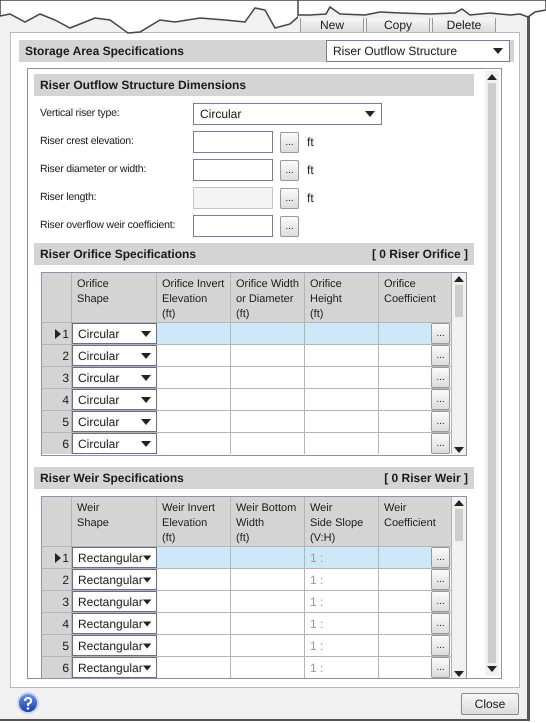  Describe the element at coordinates (65, 444) in the screenshot. I see `row-number: 6` at that location.